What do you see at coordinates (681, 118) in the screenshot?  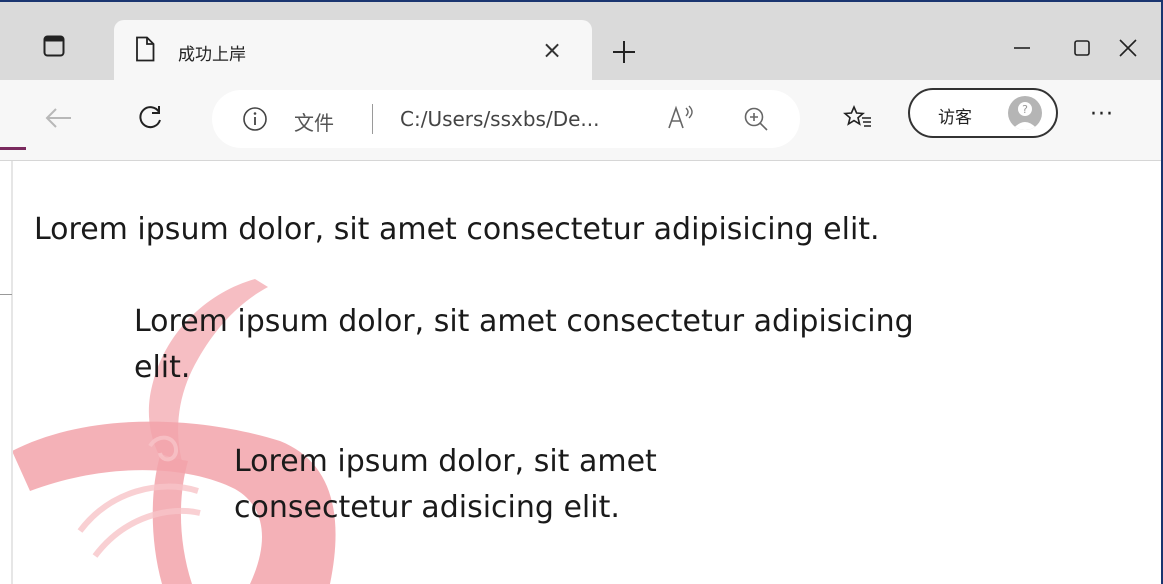 I see `read-aloud-icon` at bounding box center [681, 118].